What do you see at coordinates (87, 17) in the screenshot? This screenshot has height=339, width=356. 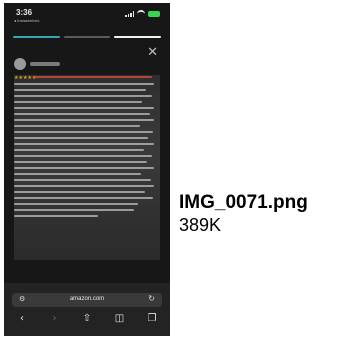 I see `status-bar: 3:36 ◂ Instashelves` at bounding box center [87, 17].